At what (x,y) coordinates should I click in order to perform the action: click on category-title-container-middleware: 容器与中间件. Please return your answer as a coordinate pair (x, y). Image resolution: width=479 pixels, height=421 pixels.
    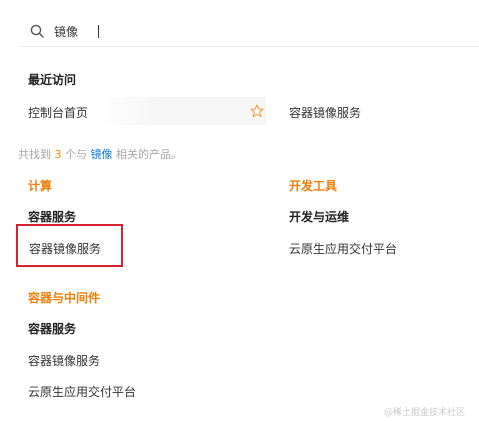
    Looking at the image, I should click on (64, 298).